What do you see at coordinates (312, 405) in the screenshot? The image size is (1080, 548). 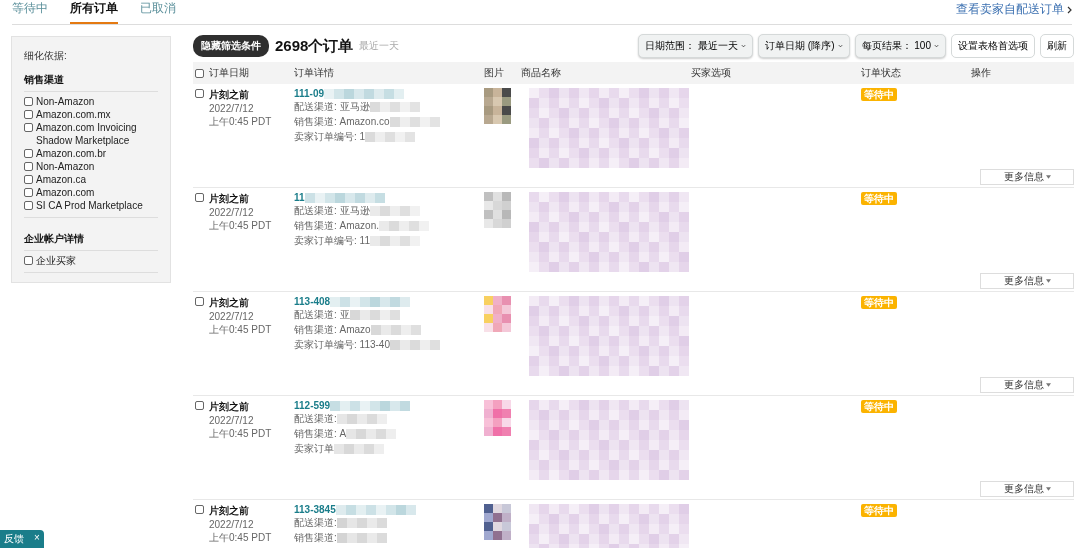 I see `order-id-link: 112-599` at bounding box center [312, 405].